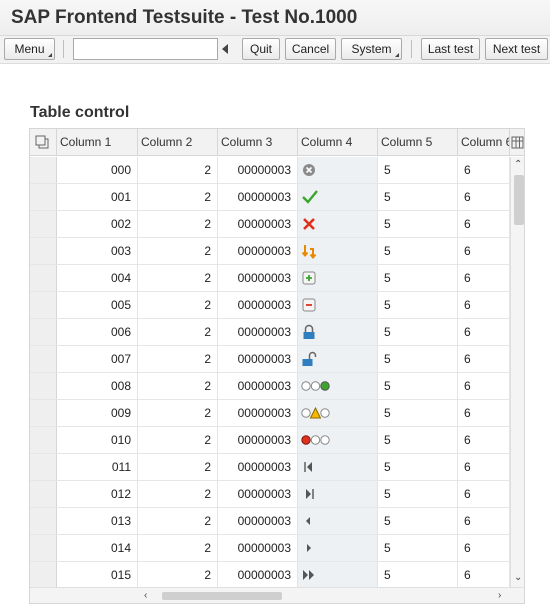  What do you see at coordinates (97, 278) in the screenshot?
I see `cell-column-1: 004` at bounding box center [97, 278].